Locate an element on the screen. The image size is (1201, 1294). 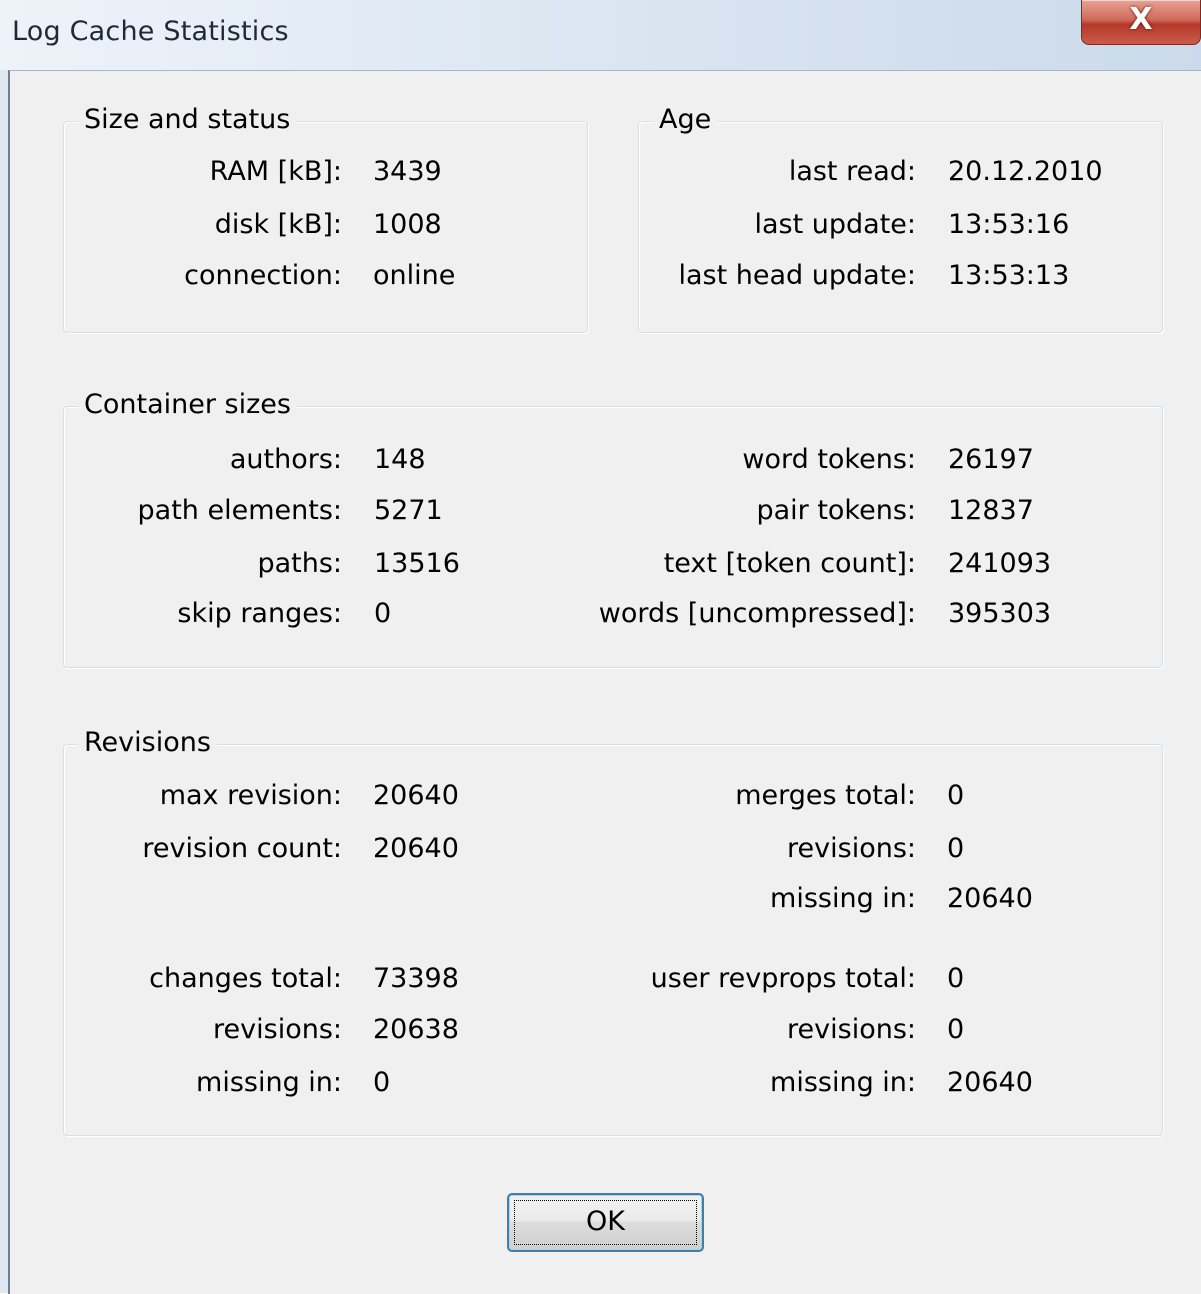
words-uncompressed-label: words [uncompressed]: is located at coordinates (757, 613).